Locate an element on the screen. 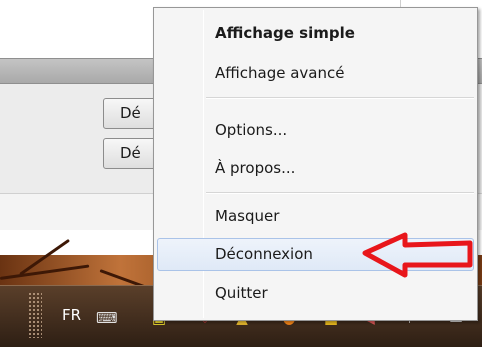  taskbar-grip is located at coordinates (35, 315).